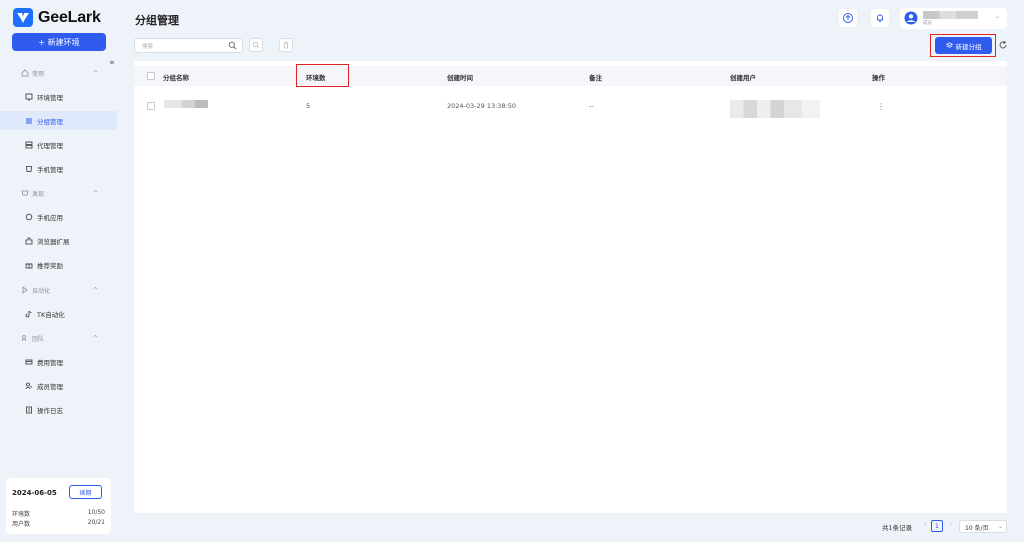 The height and width of the screenshot is (542, 1024). What do you see at coordinates (25, 73) in the screenshot?
I see `home-icon` at bounding box center [25, 73].